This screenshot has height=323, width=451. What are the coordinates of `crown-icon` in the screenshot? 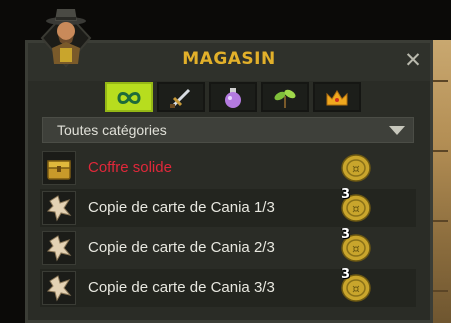 It's located at (337, 98).